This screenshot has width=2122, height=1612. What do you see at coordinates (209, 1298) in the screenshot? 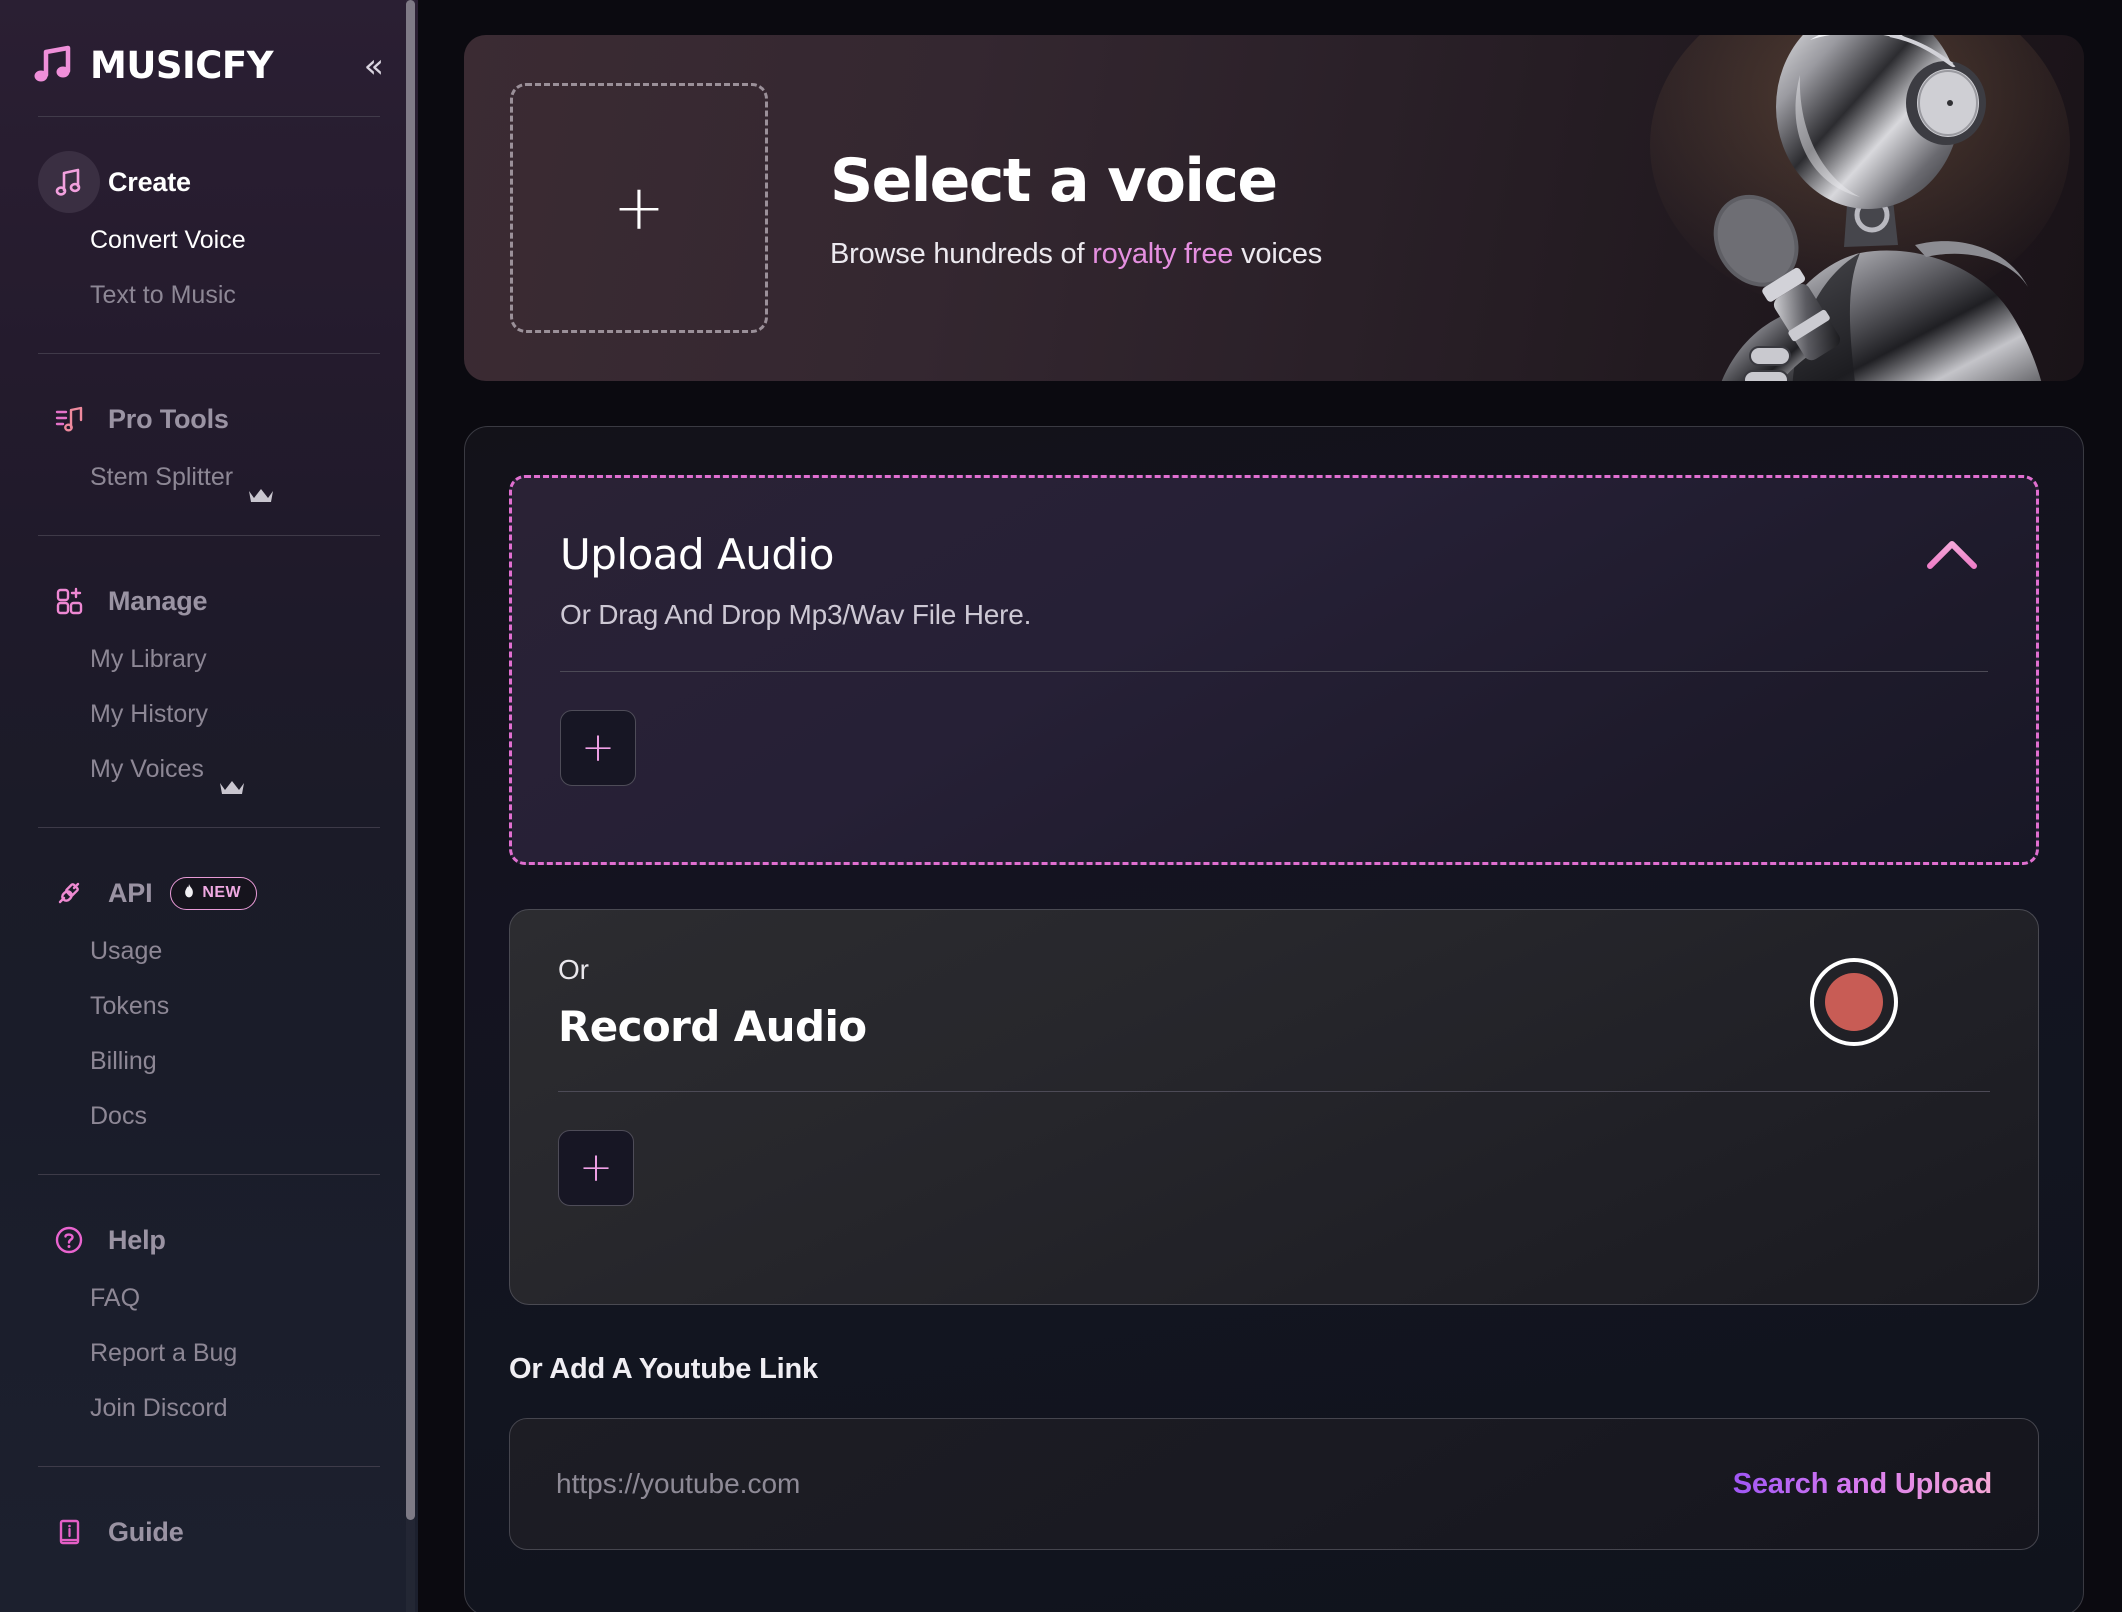
I see `sidebar-item-faq: FAQ` at bounding box center [209, 1298].